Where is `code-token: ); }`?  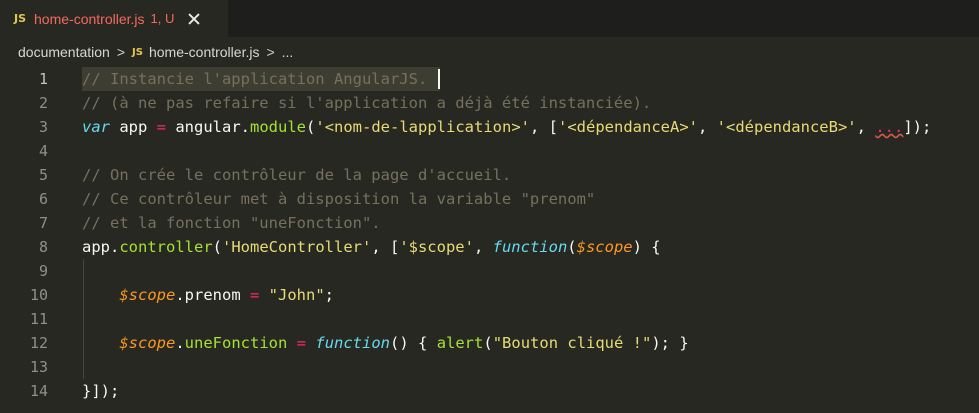 code-token: ); } is located at coordinates (670, 343).